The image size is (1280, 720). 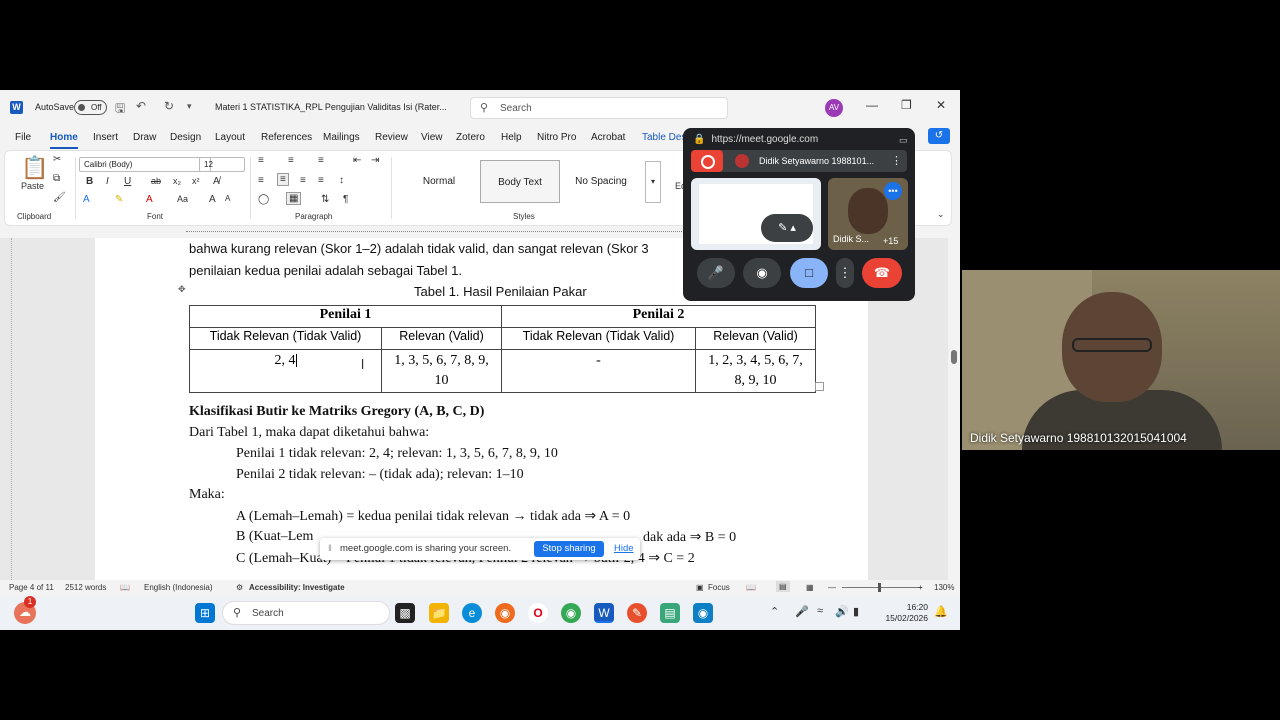 What do you see at coordinates (59, 197) in the screenshot?
I see `format-painter-icon: 🖌` at bounding box center [59, 197].